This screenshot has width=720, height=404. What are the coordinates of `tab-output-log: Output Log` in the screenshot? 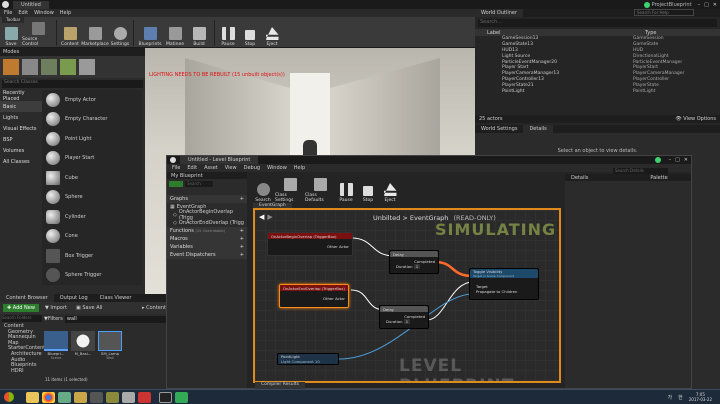 It's located at (74, 298).